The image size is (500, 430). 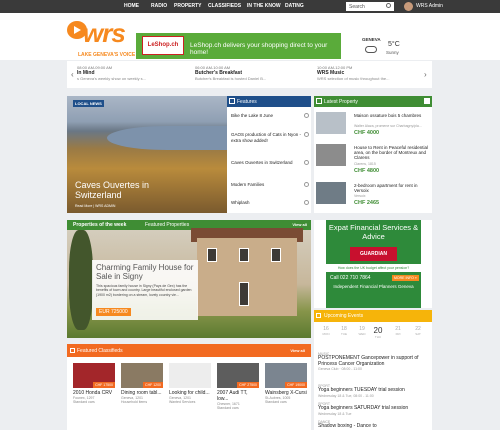 What do you see at coordinates (167, 225) in the screenshot?
I see `tab-featured-properties: Featured Properties` at bounding box center [167, 225].